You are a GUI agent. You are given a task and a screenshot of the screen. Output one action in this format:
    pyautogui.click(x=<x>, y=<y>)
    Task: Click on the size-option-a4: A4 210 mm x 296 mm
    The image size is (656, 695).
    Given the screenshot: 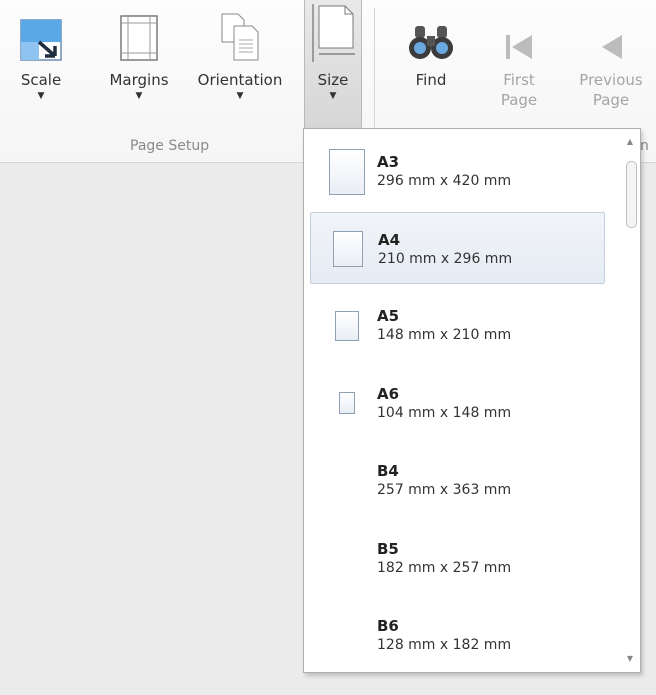 What is the action you would take?
    pyautogui.click(x=457, y=248)
    